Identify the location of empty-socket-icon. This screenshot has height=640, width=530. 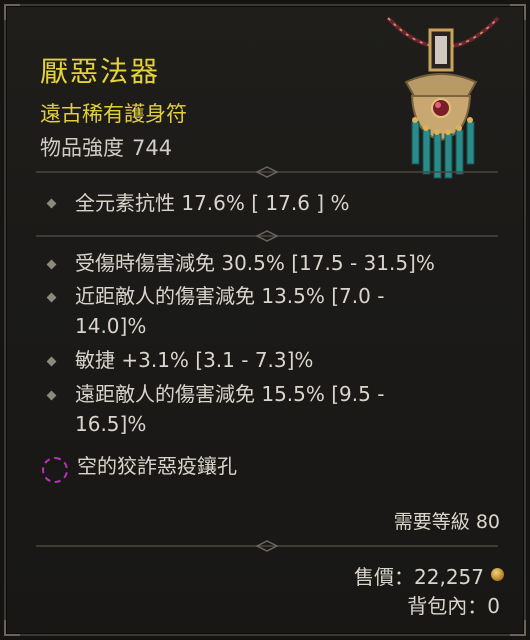
(55, 470).